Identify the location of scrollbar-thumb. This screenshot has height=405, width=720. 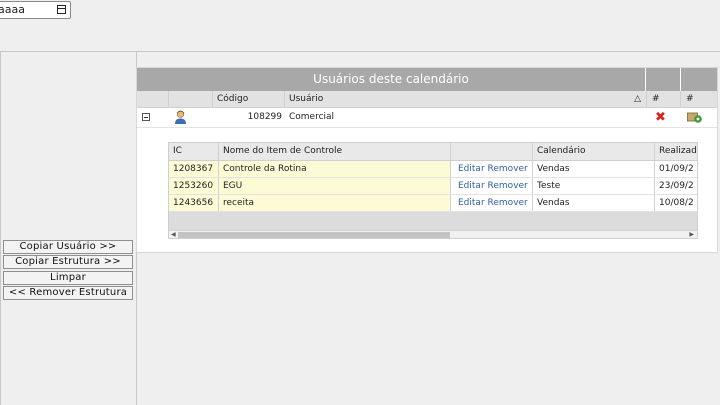
(314, 235).